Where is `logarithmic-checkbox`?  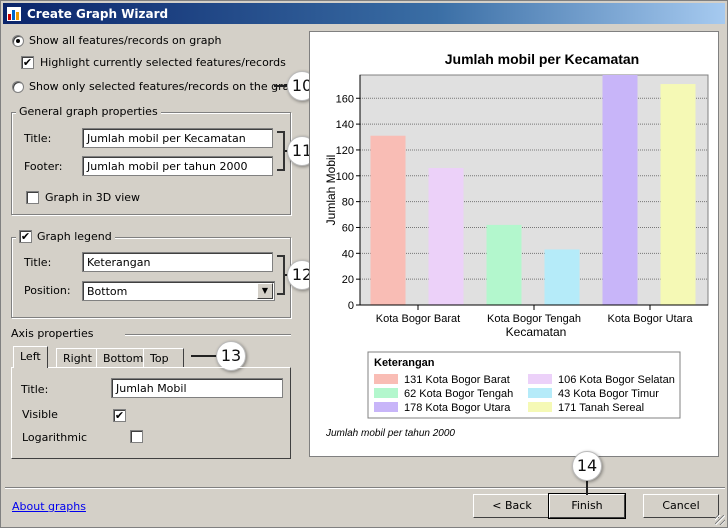
logarithmic-checkbox is located at coordinates (136, 436).